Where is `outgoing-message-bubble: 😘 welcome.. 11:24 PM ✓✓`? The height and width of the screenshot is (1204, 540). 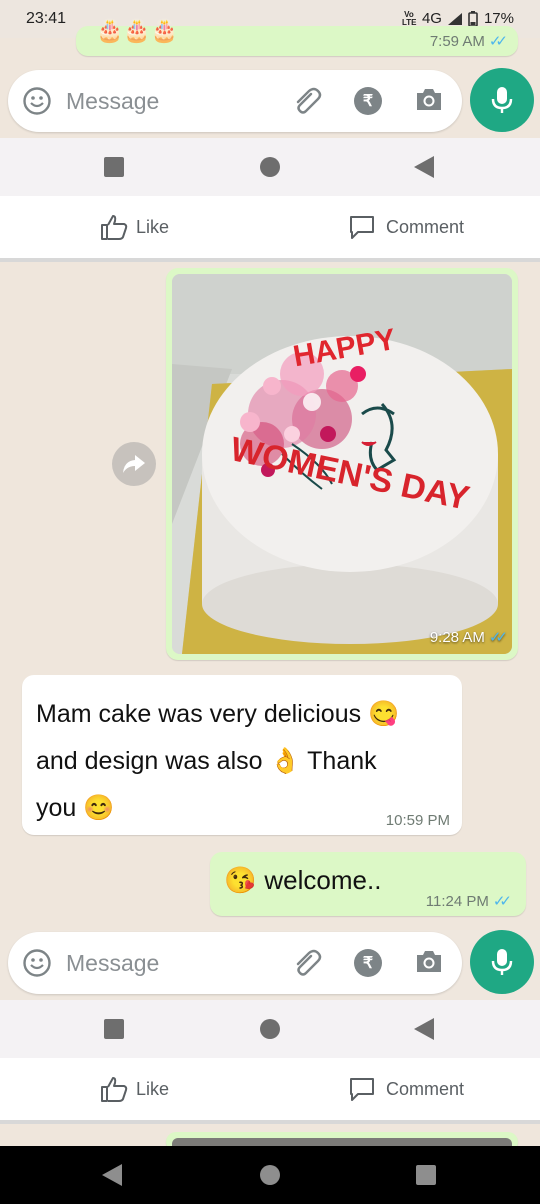 outgoing-message-bubble: 😘 welcome.. 11:24 PM ✓✓ is located at coordinates (368, 884).